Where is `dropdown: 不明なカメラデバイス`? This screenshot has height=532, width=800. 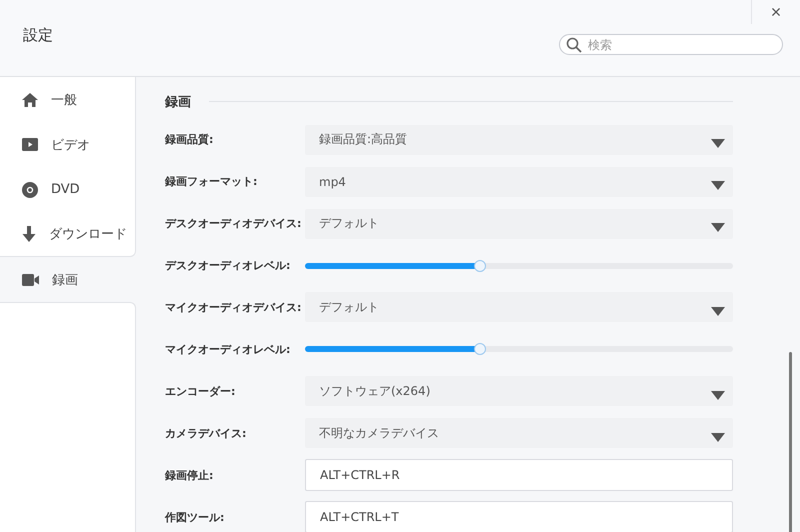
dropdown: 不明なカメラデバイス is located at coordinates (519, 433).